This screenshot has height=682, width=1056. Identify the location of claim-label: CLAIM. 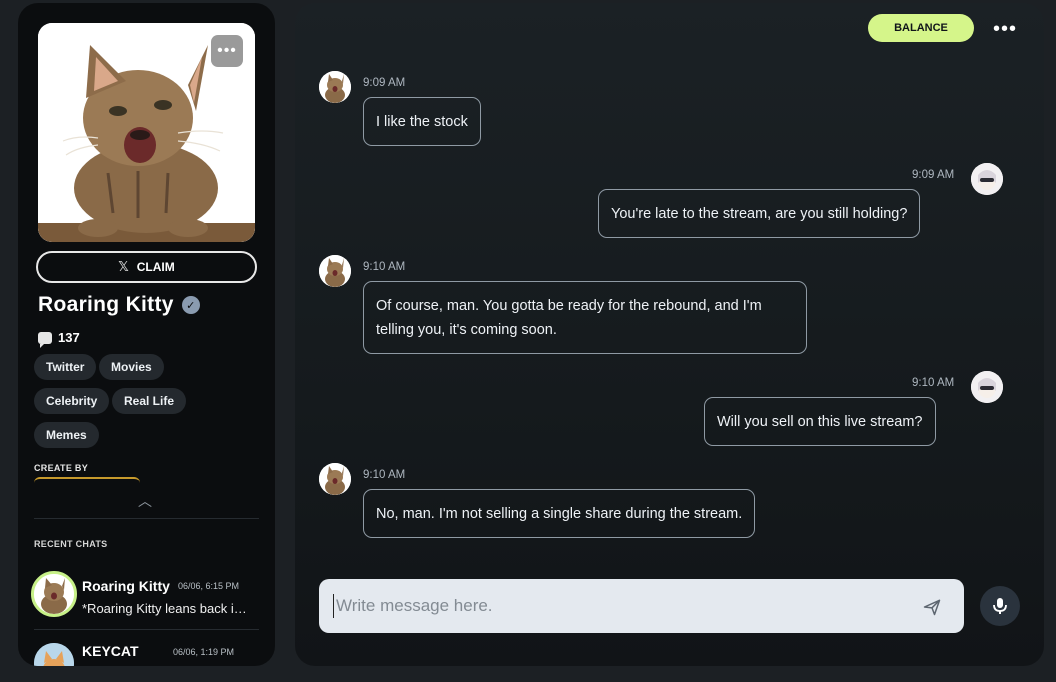
(155, 267).